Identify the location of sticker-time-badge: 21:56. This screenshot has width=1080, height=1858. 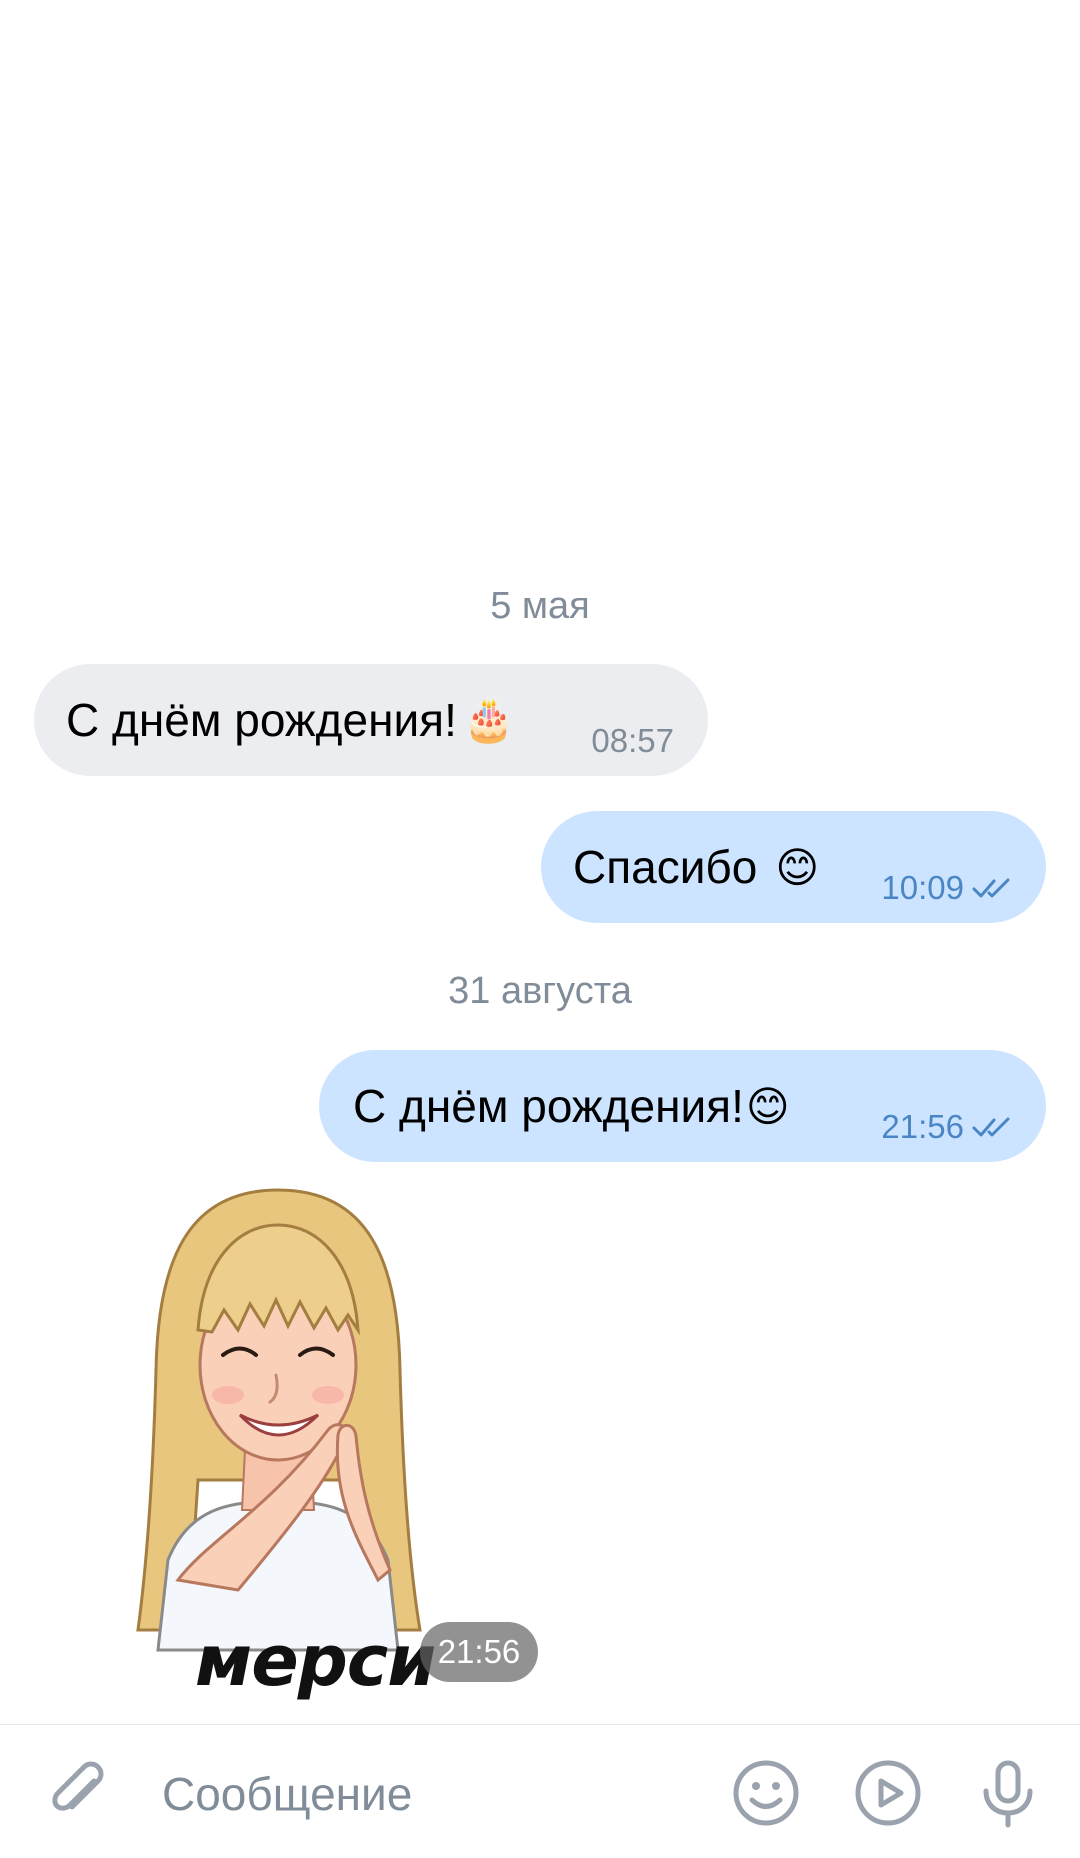
(479, 1652).